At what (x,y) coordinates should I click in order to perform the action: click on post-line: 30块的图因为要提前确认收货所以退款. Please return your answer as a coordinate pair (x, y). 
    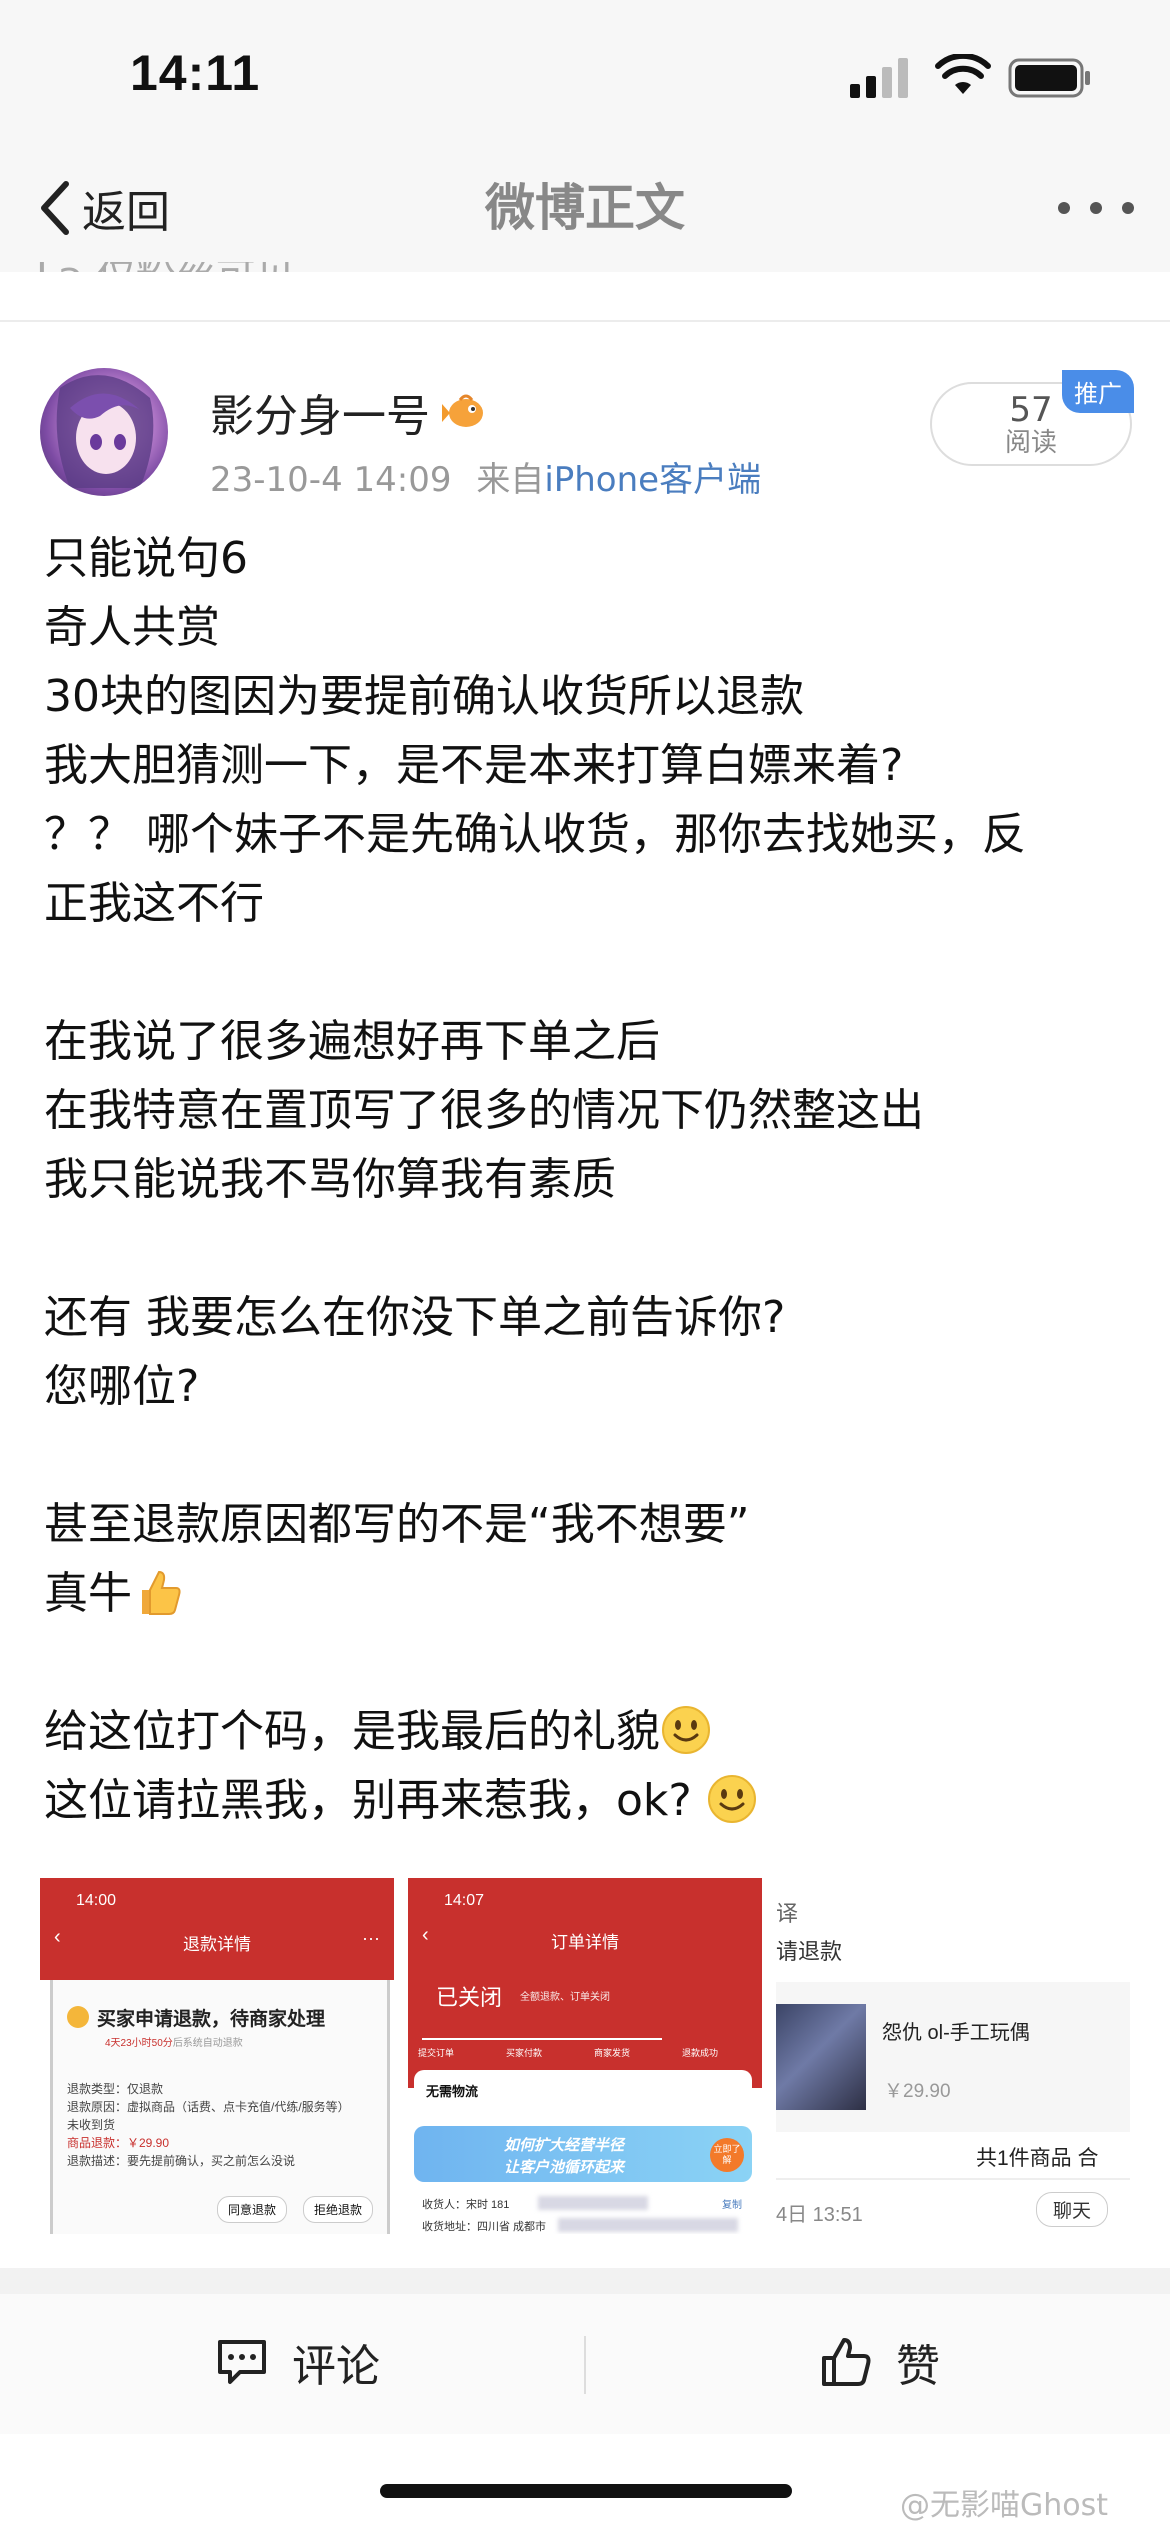
    Looking at the image, I should click on (424, 696).